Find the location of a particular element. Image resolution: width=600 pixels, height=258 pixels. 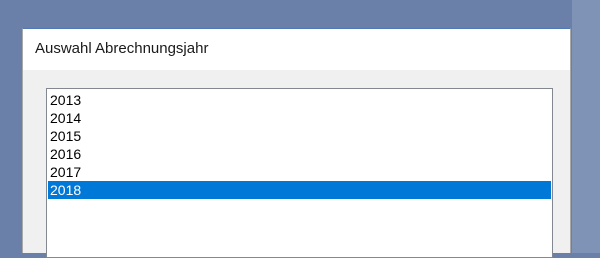

list-item-2015: 2015 is located at coordinates (299, 136).